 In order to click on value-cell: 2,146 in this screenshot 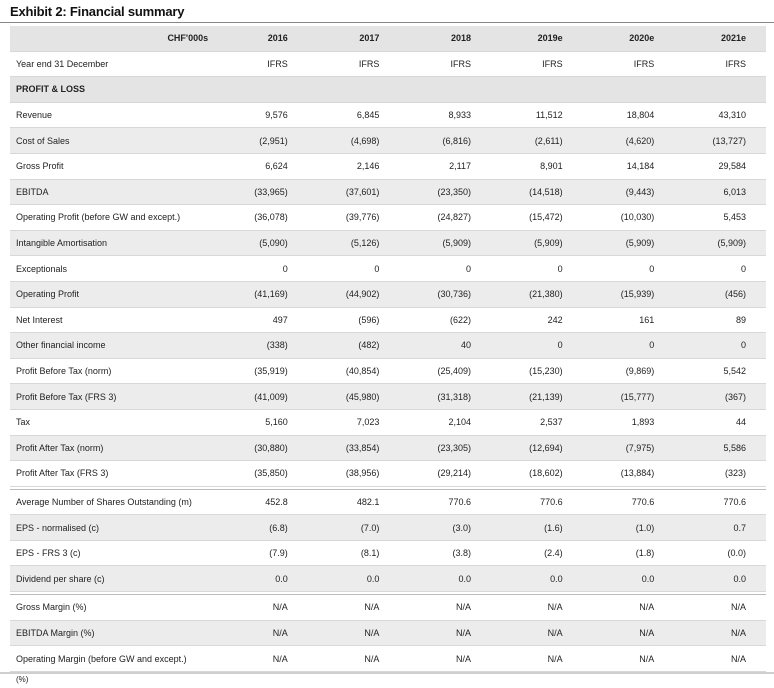, I will do `click(353, 166)`.